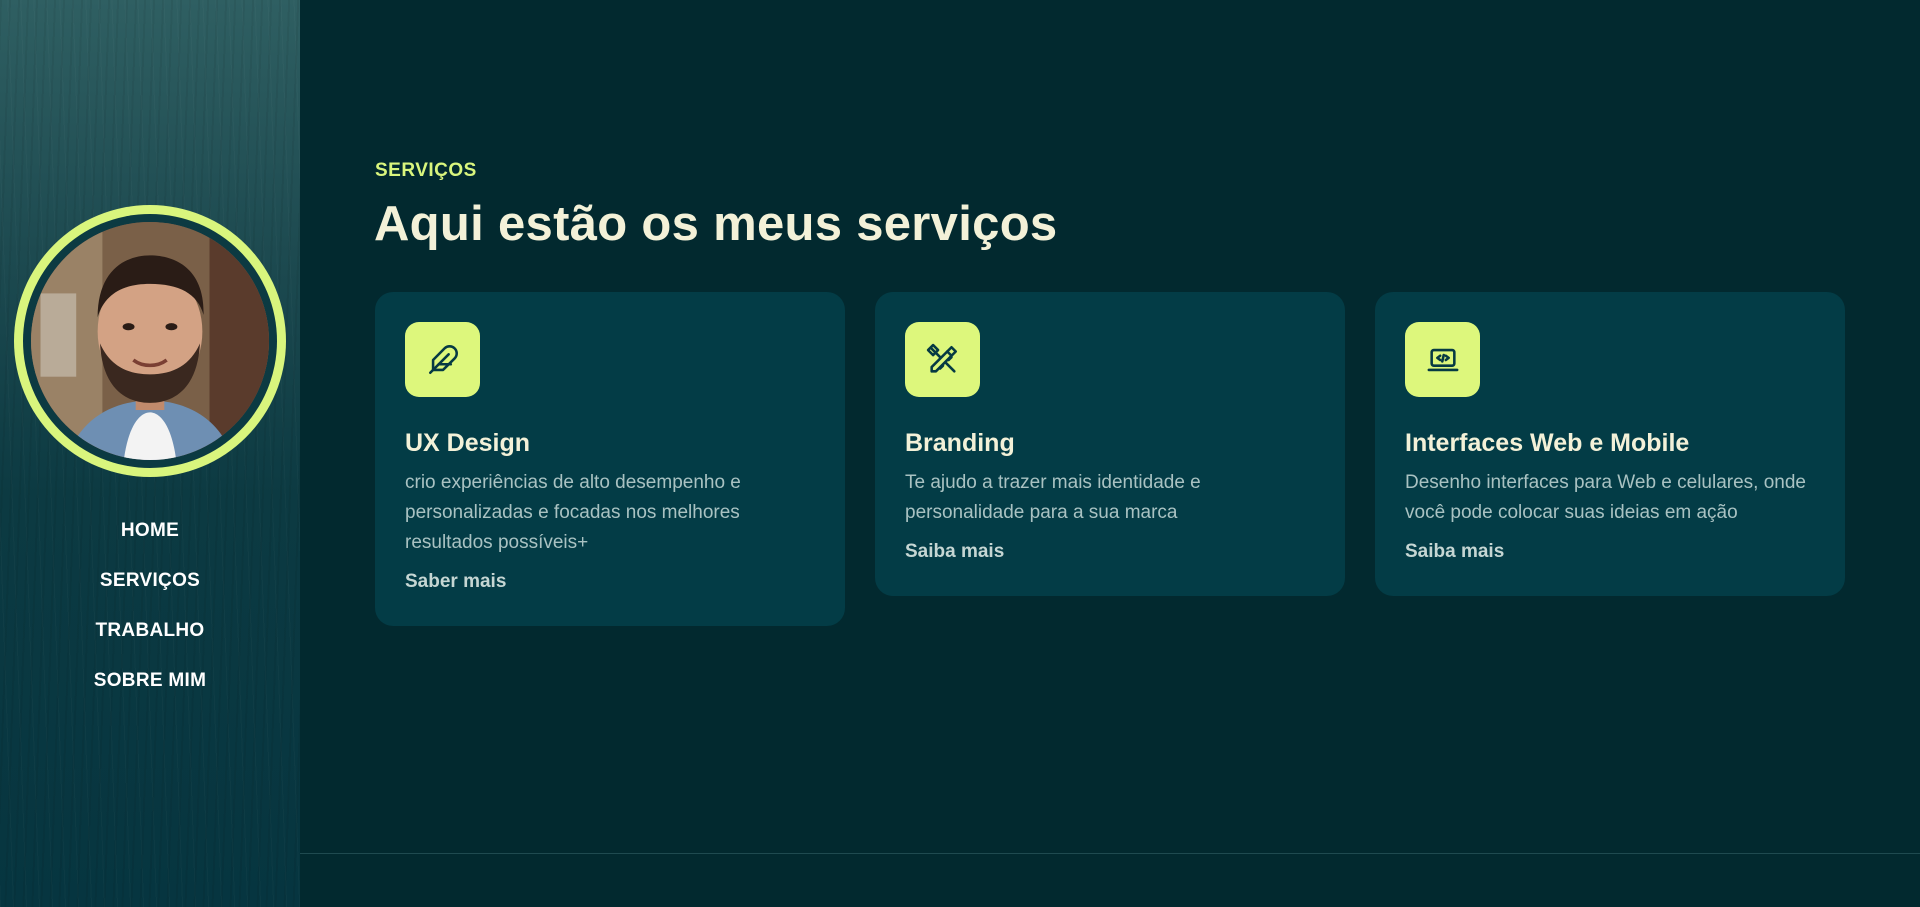 The image size is (1920, 907). I want to click on saber-mais-link: Saber mais, so click(455, 582).